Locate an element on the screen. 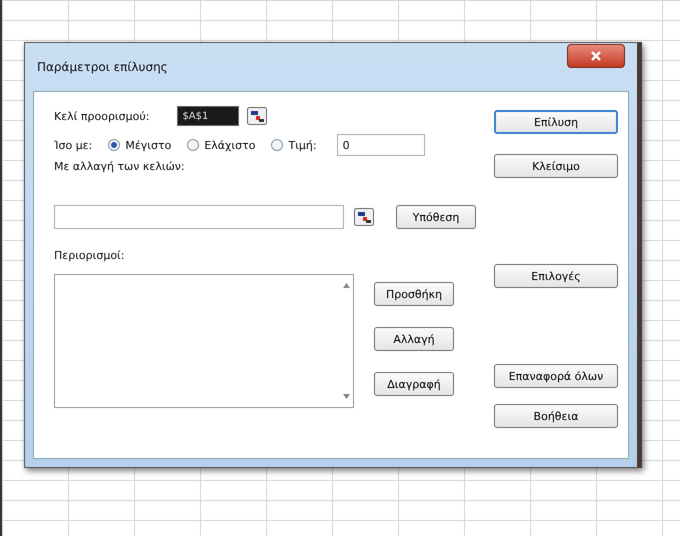  scroll-down-icon is located at coordinates (346, 396).